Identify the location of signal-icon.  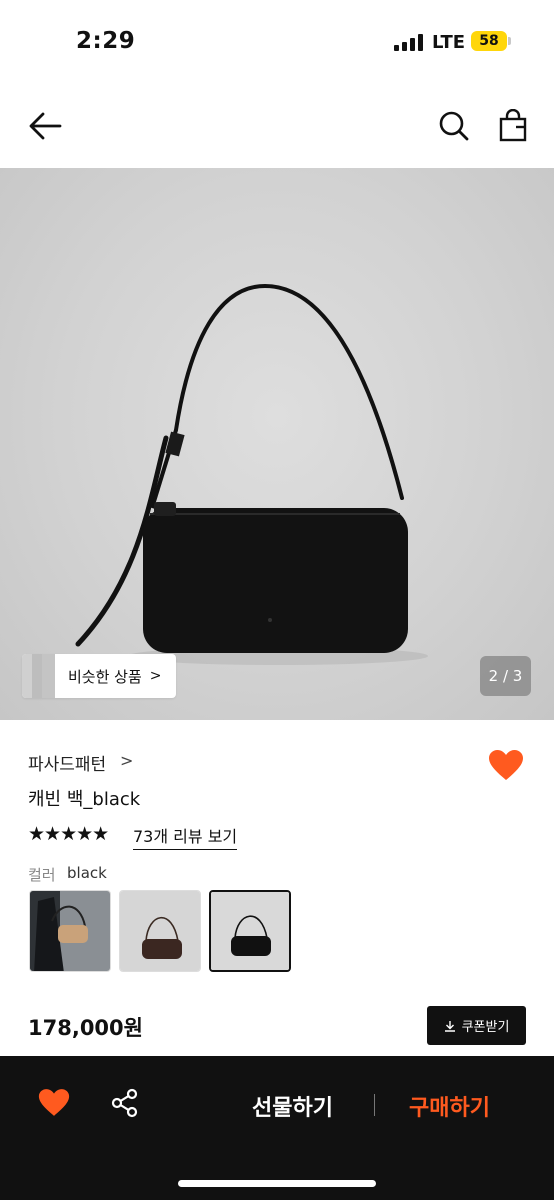
(409, 42).